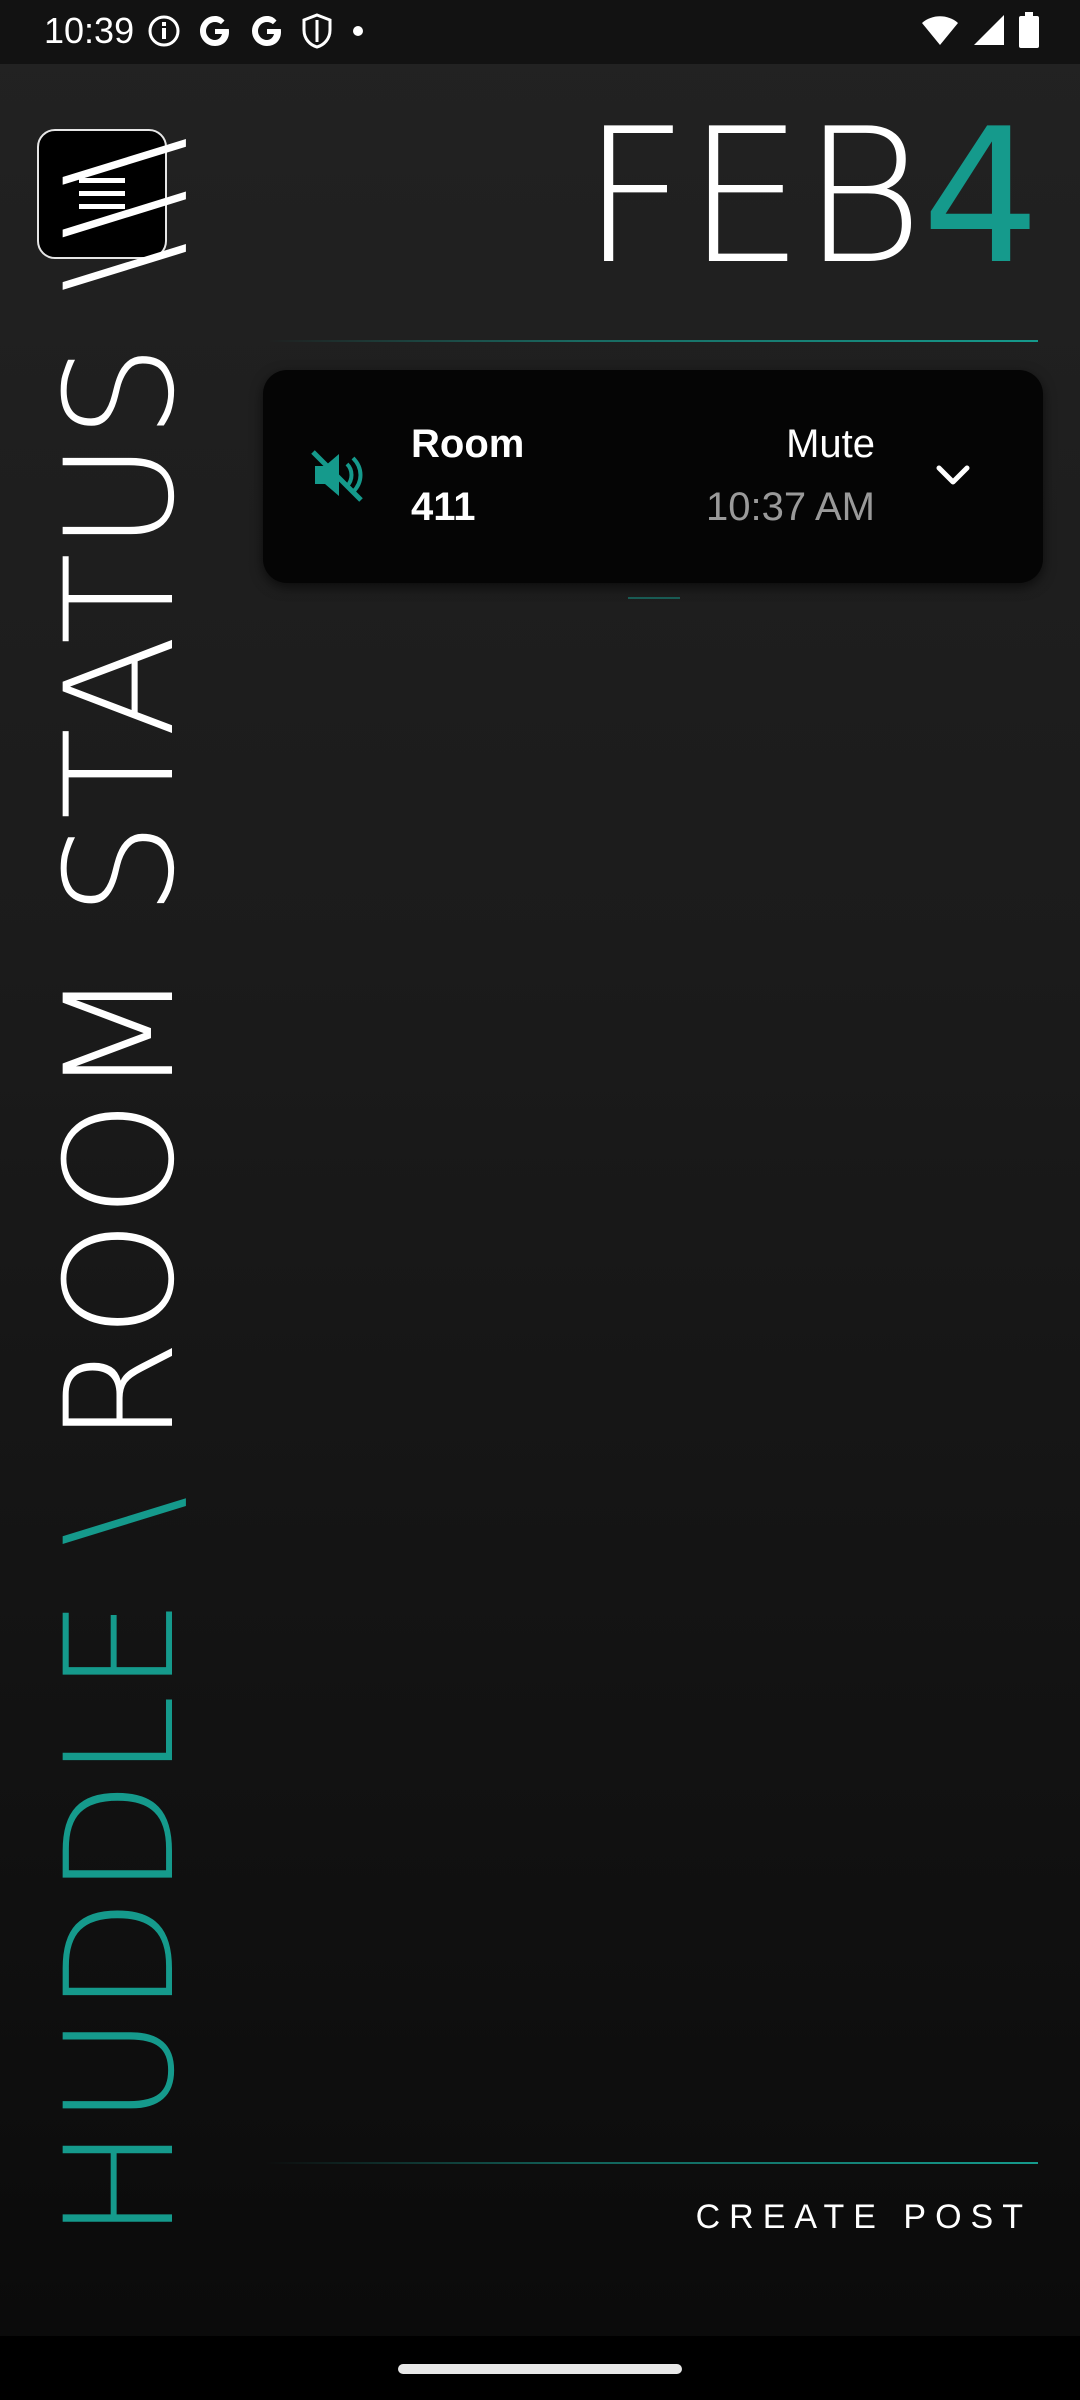  I want to click on room-number: 411, so click(443, 507).